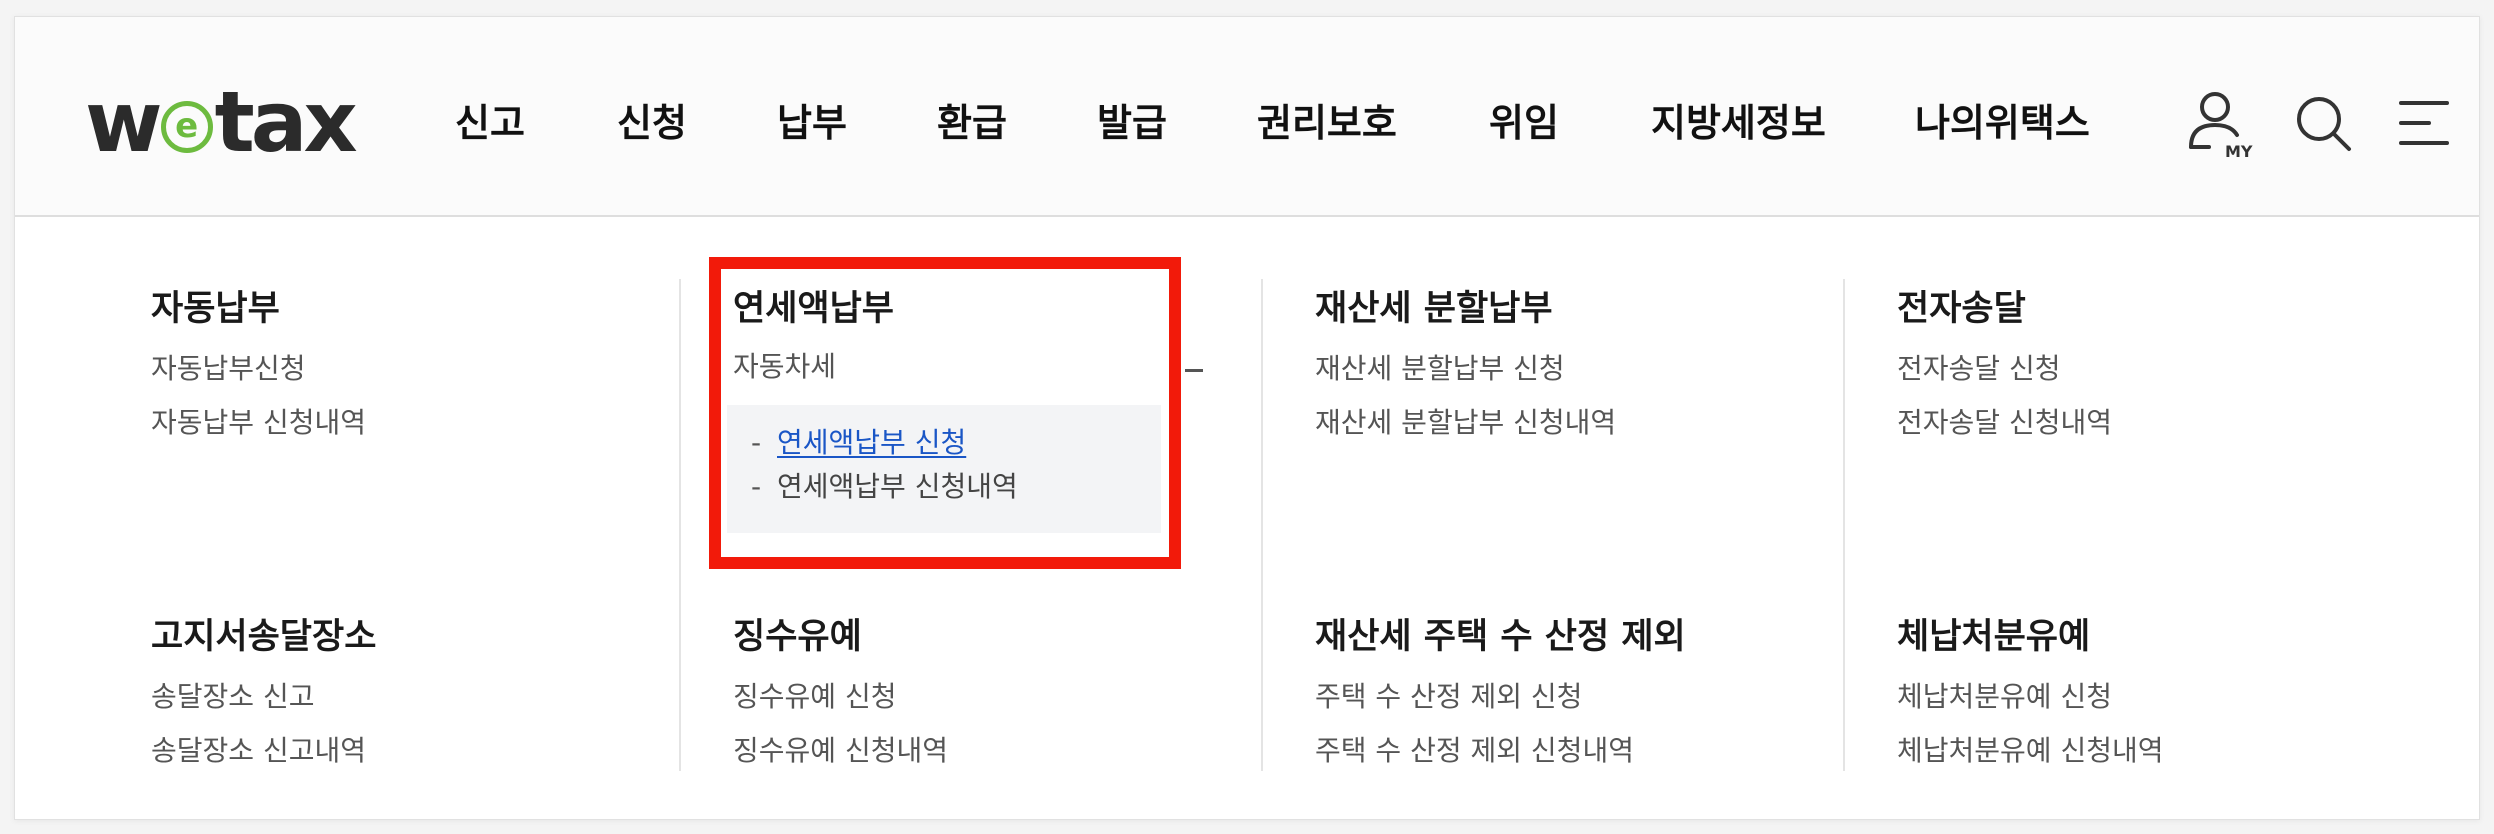 The image size is (2494, 834). What do you see at coordinates (228, 369) in the screenshot?
I see `link-auto-payment-apply: 자동납부신청` at bounding box center [228, 369].